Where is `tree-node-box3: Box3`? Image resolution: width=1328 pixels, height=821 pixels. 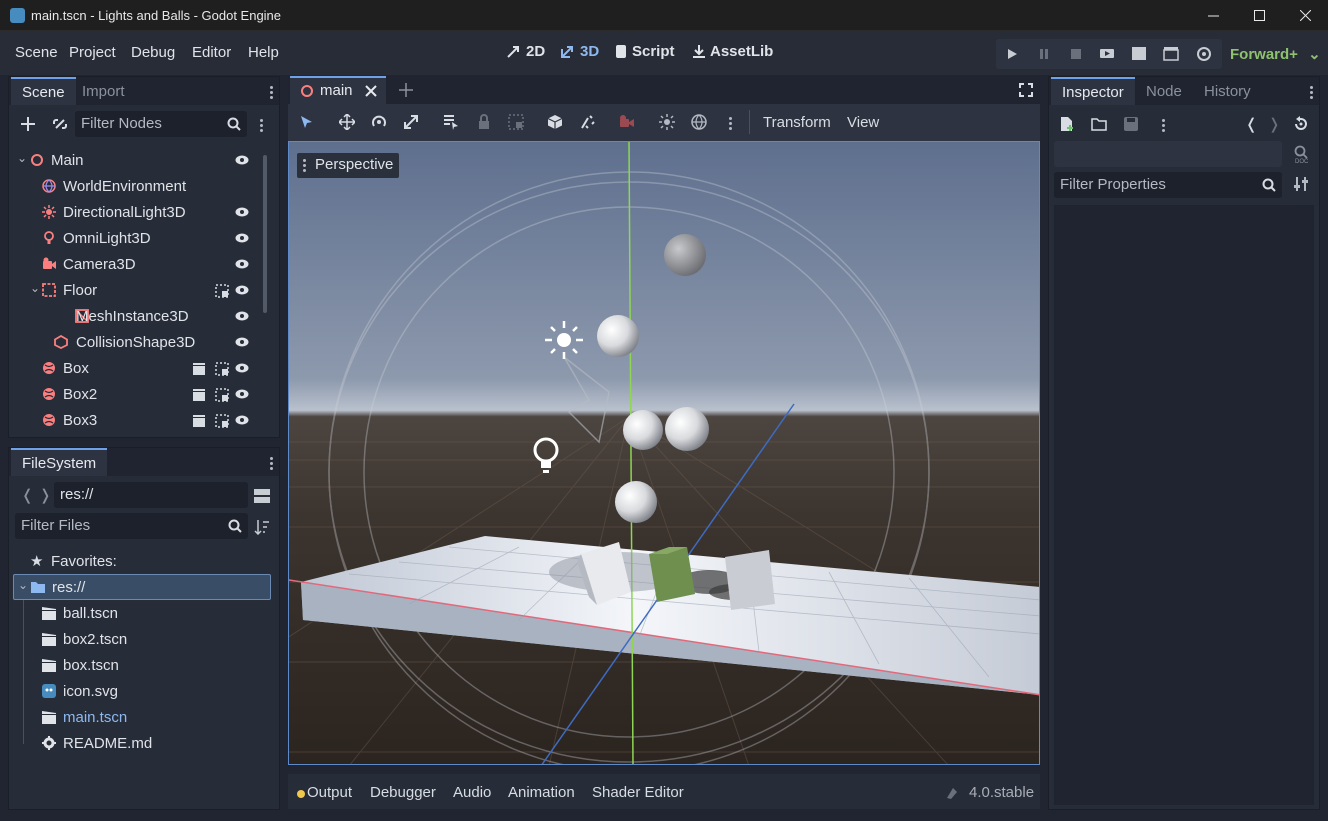 tree-node-box3: Box3 is located at coordinates (134, 420).